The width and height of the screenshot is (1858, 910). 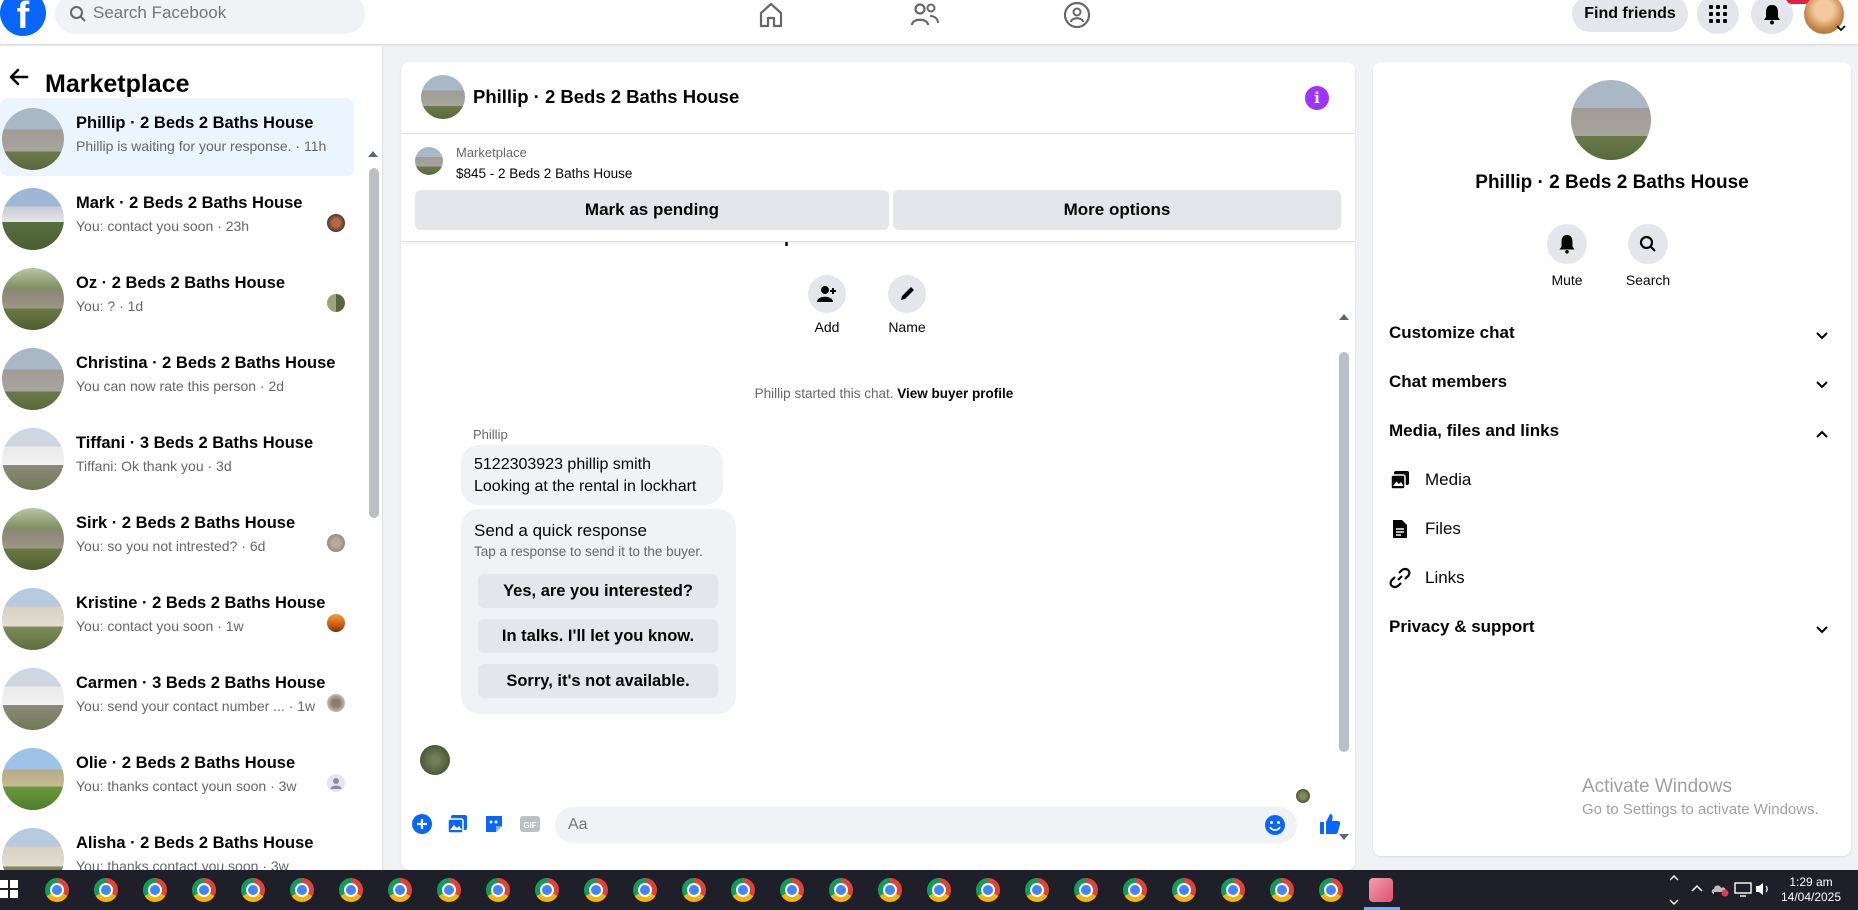 I want to click on details-avatar, so click(x=1611, y=120).